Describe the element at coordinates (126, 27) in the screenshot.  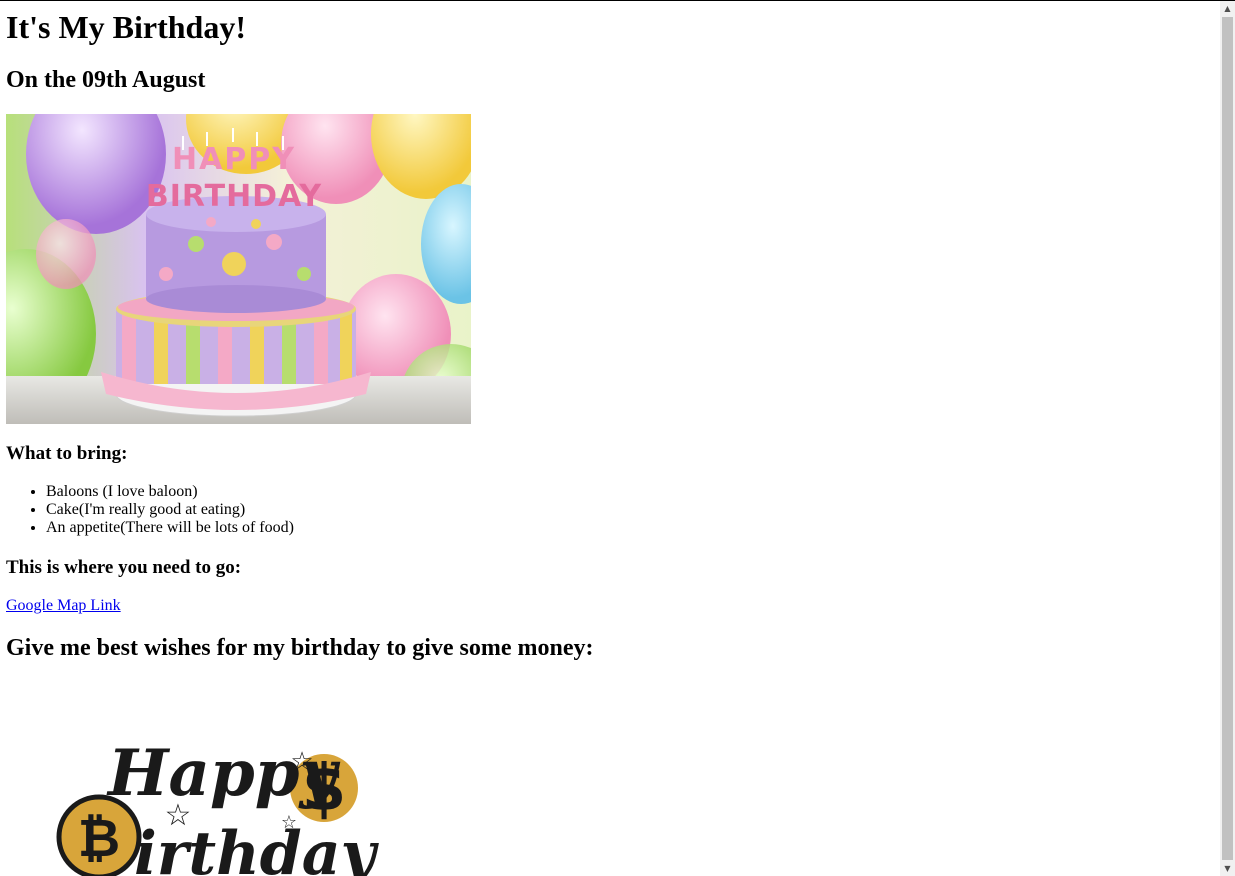
I see `page-title: It's My Birthday!` at that location.